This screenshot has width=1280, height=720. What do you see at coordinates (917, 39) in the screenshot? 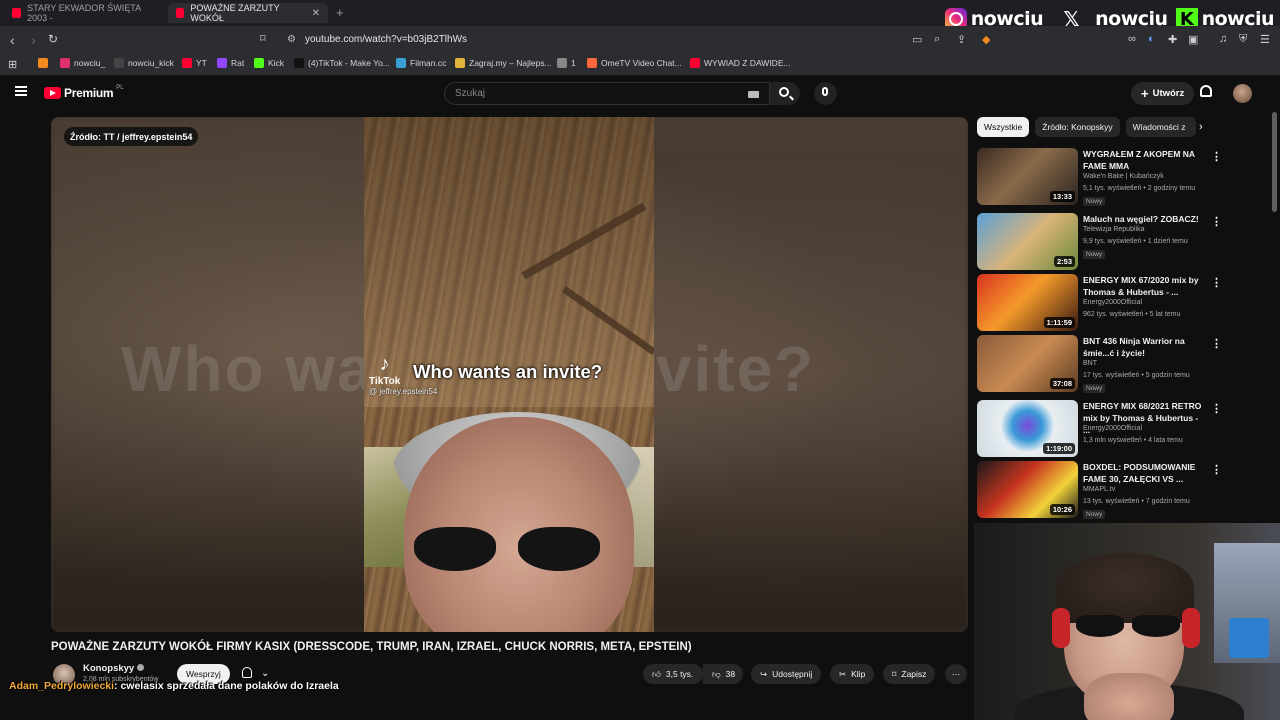
I see `cast-icon: ▭` at bounding box center [917, 39].